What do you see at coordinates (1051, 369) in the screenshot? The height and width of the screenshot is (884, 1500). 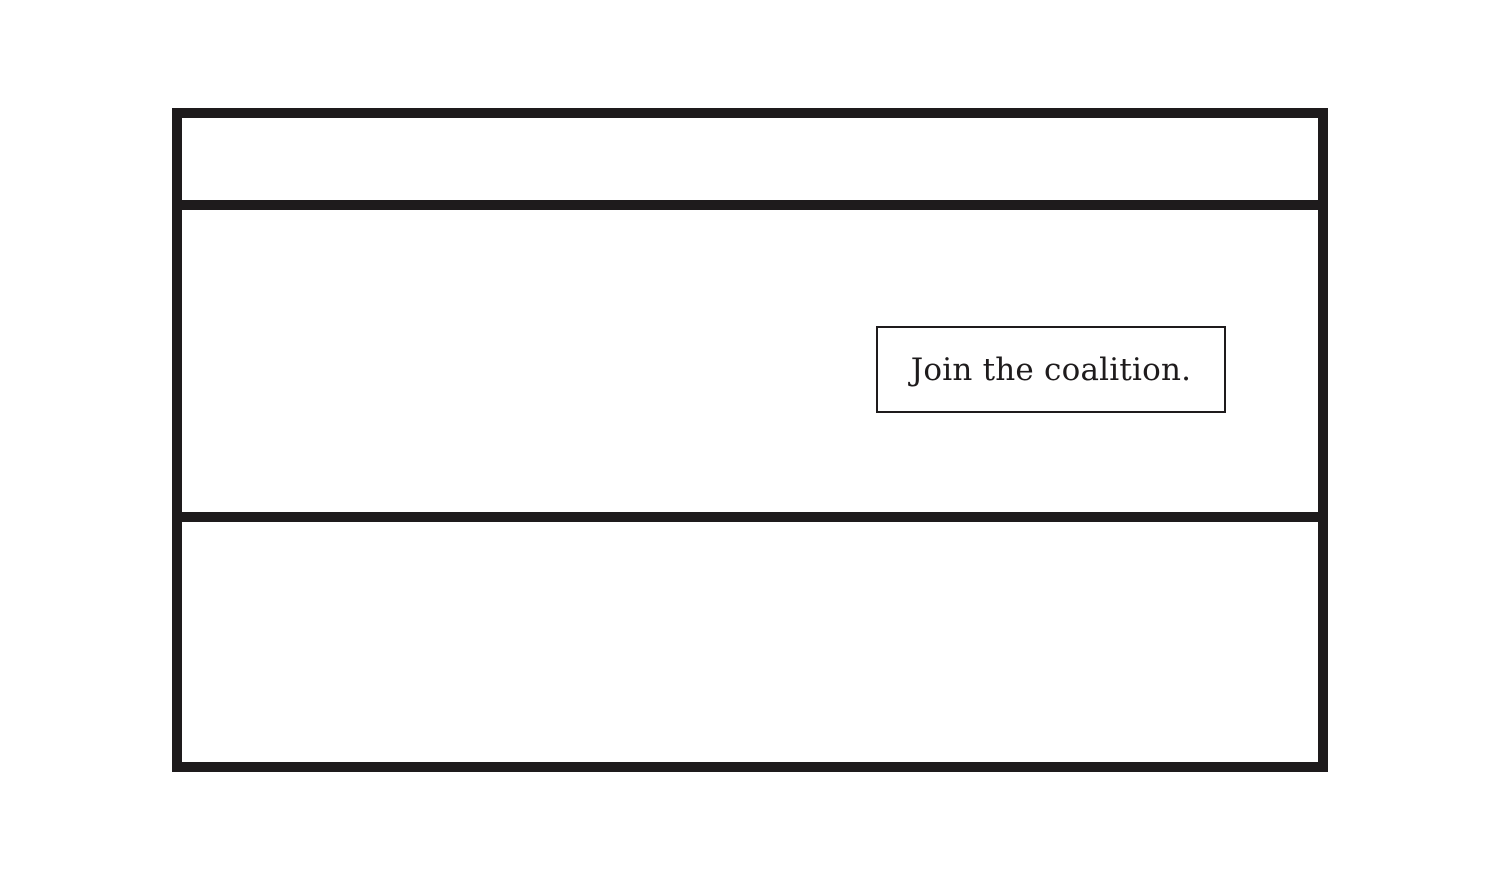 I see `join-coalition-button: Join the coalition.` at bounding box center [1051, 369].